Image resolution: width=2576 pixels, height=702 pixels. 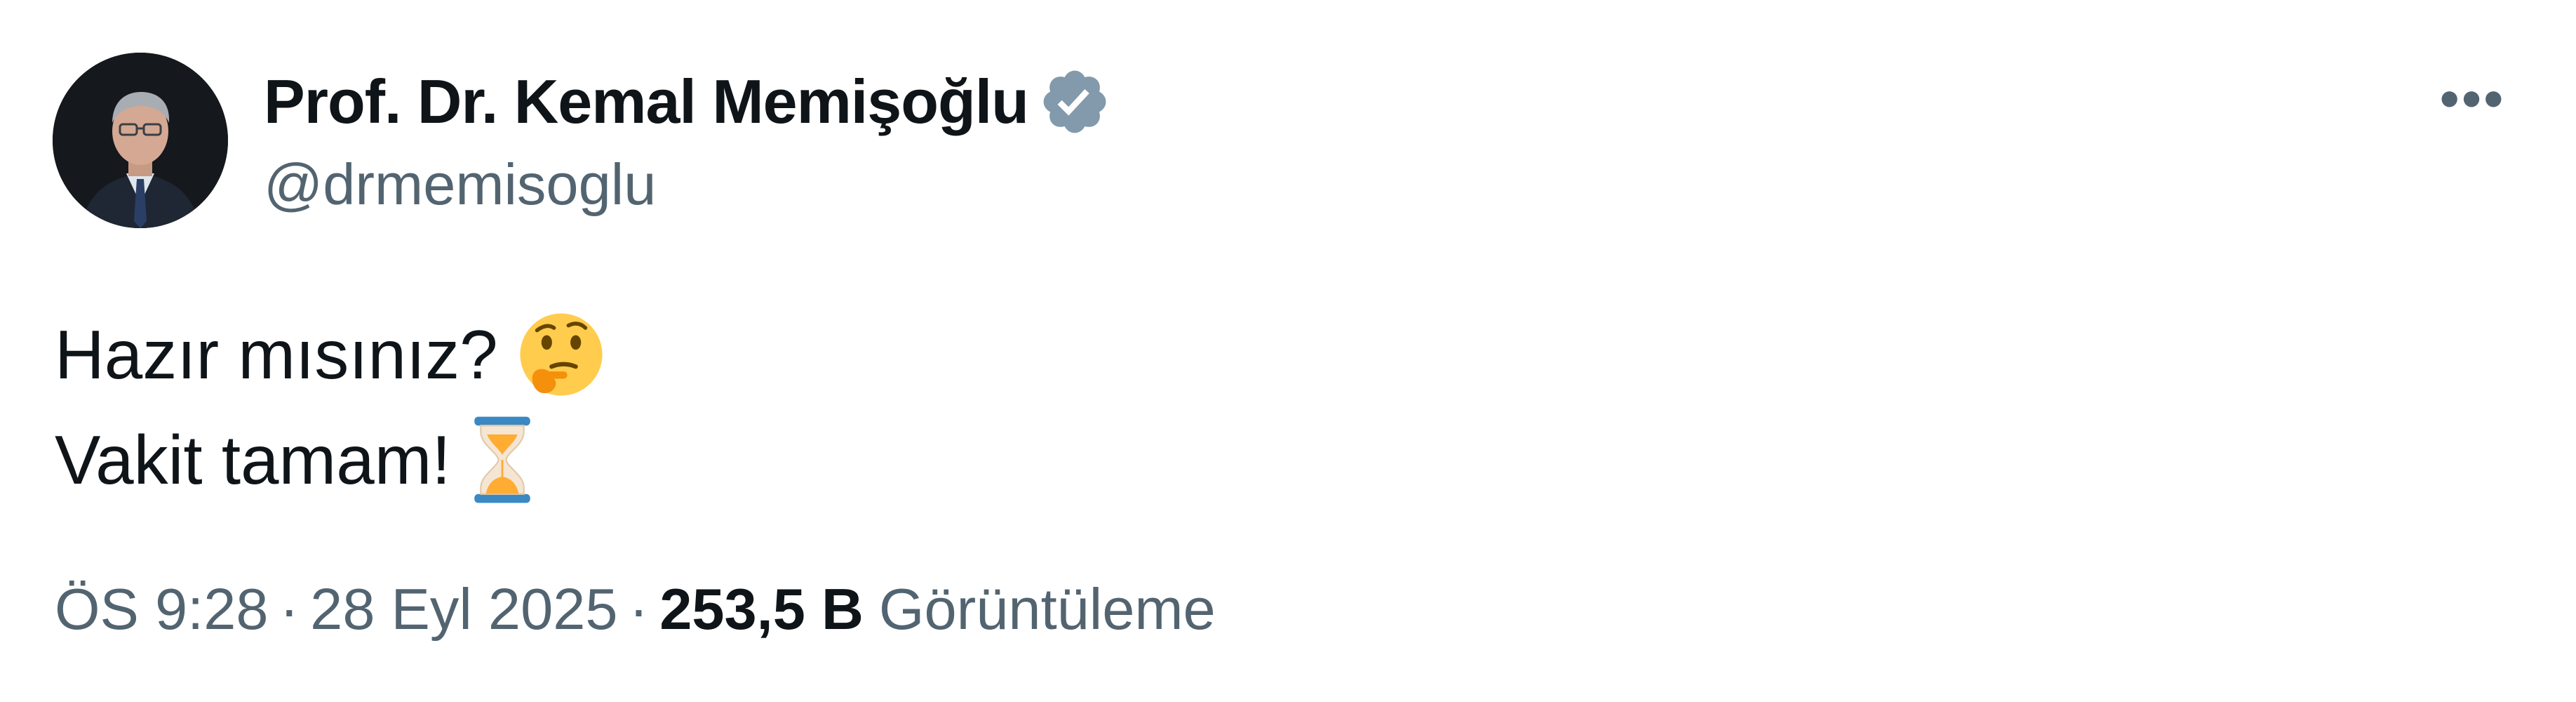 What do you see at coordinates (1074, 101) in the screenshot?
I see `verified-badge-icon` at bounding box center [1074, 101].